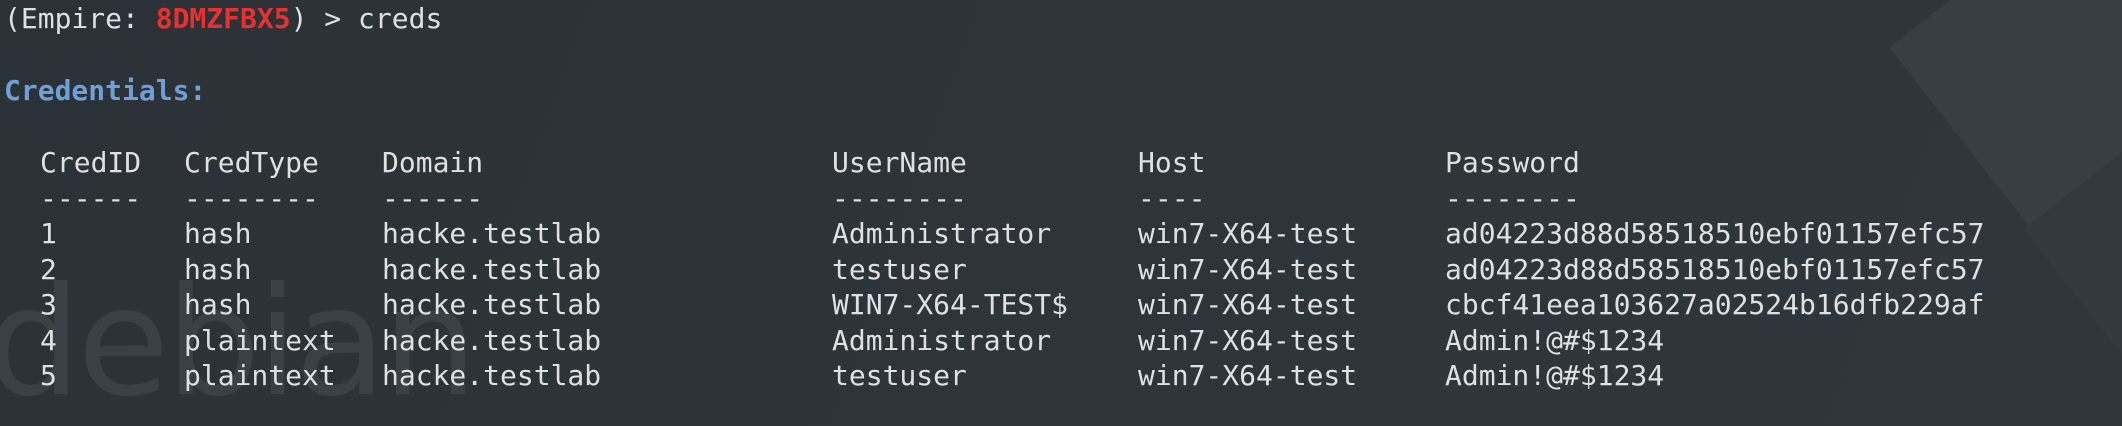  What do you see at coordinates (48, 233) in the screenshot?
I see `cell-credid: 1` at bounding box center [48, 233].